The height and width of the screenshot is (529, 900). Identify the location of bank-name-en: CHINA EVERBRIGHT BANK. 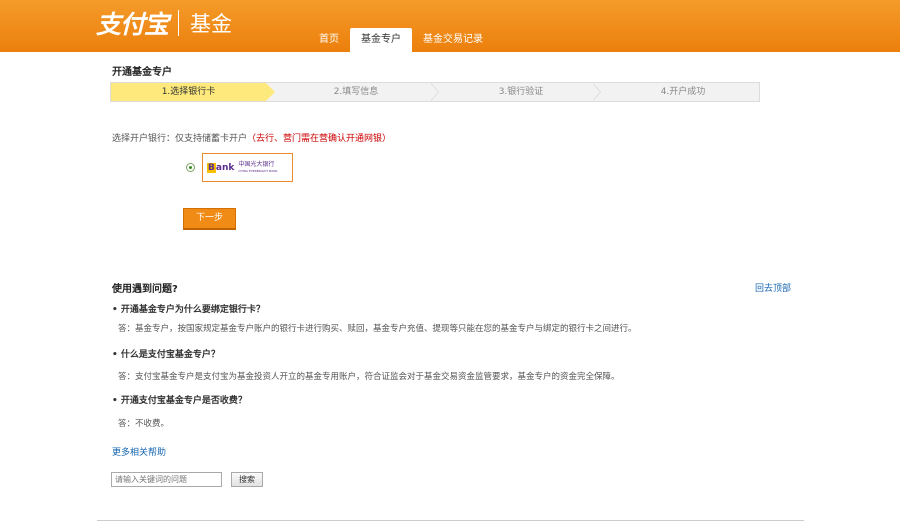
(258, 170).